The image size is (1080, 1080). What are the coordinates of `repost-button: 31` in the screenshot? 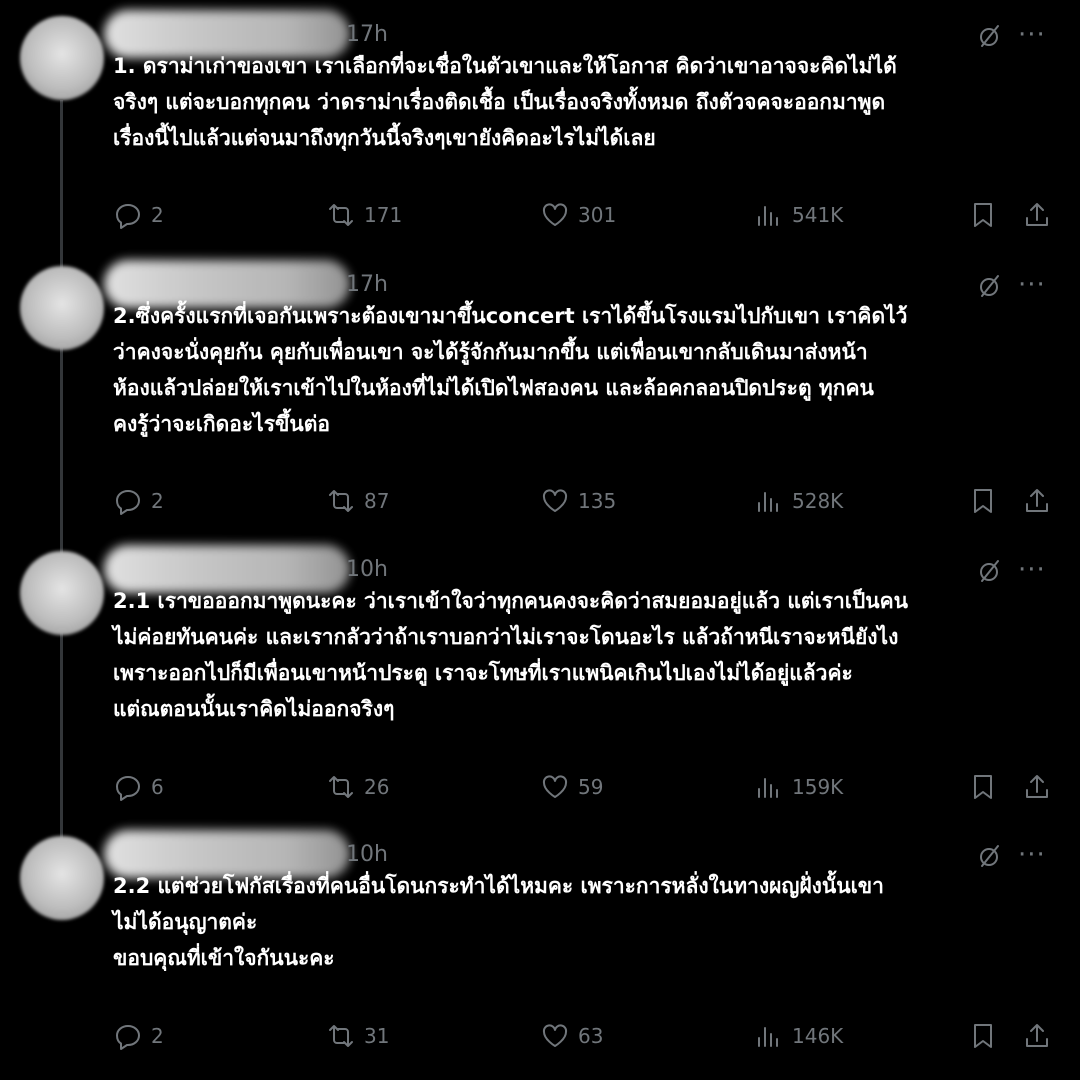 It's located at (357, 1036).